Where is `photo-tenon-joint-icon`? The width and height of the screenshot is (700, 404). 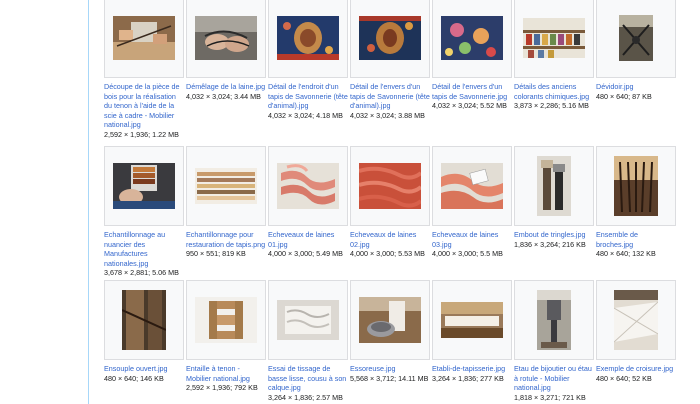 photo-tenon-joint-icon is located at coordinates (226, 320).